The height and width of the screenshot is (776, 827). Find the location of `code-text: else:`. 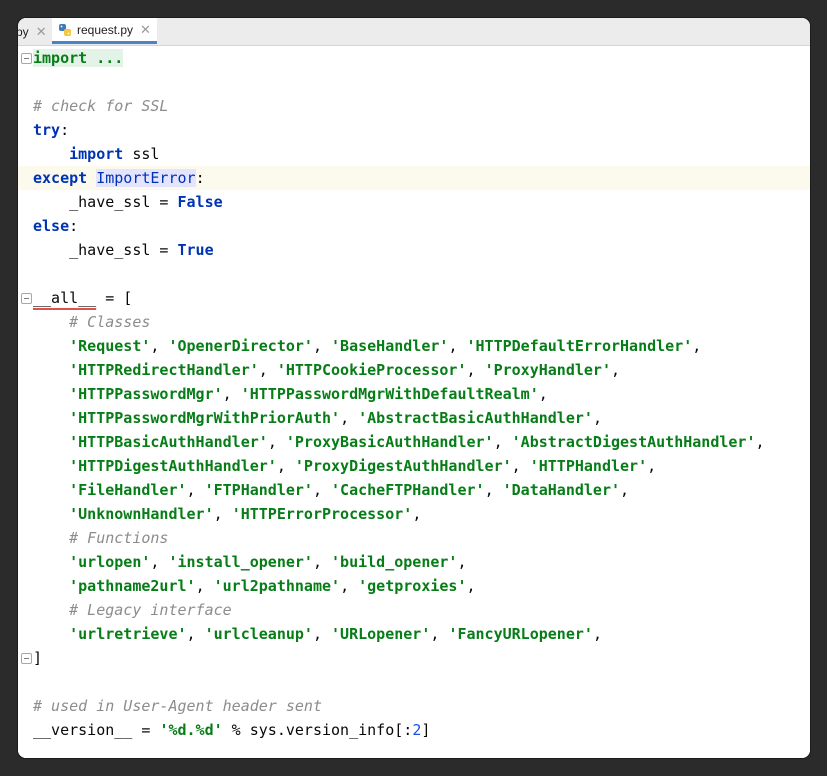

code-text: else: is located at coordinates (55, 226).